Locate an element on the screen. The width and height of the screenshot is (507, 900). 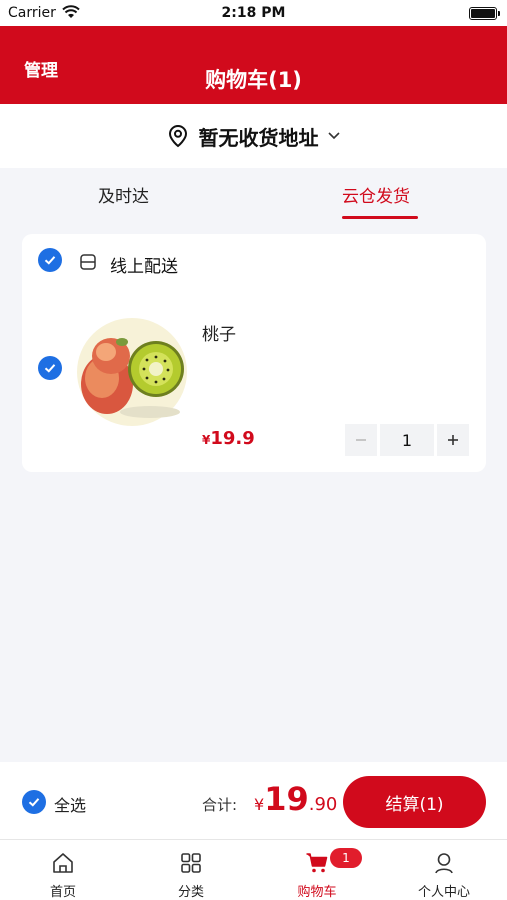
delivery-tabs: 及时达 云仓发货 is located at coordinates (253, 196).